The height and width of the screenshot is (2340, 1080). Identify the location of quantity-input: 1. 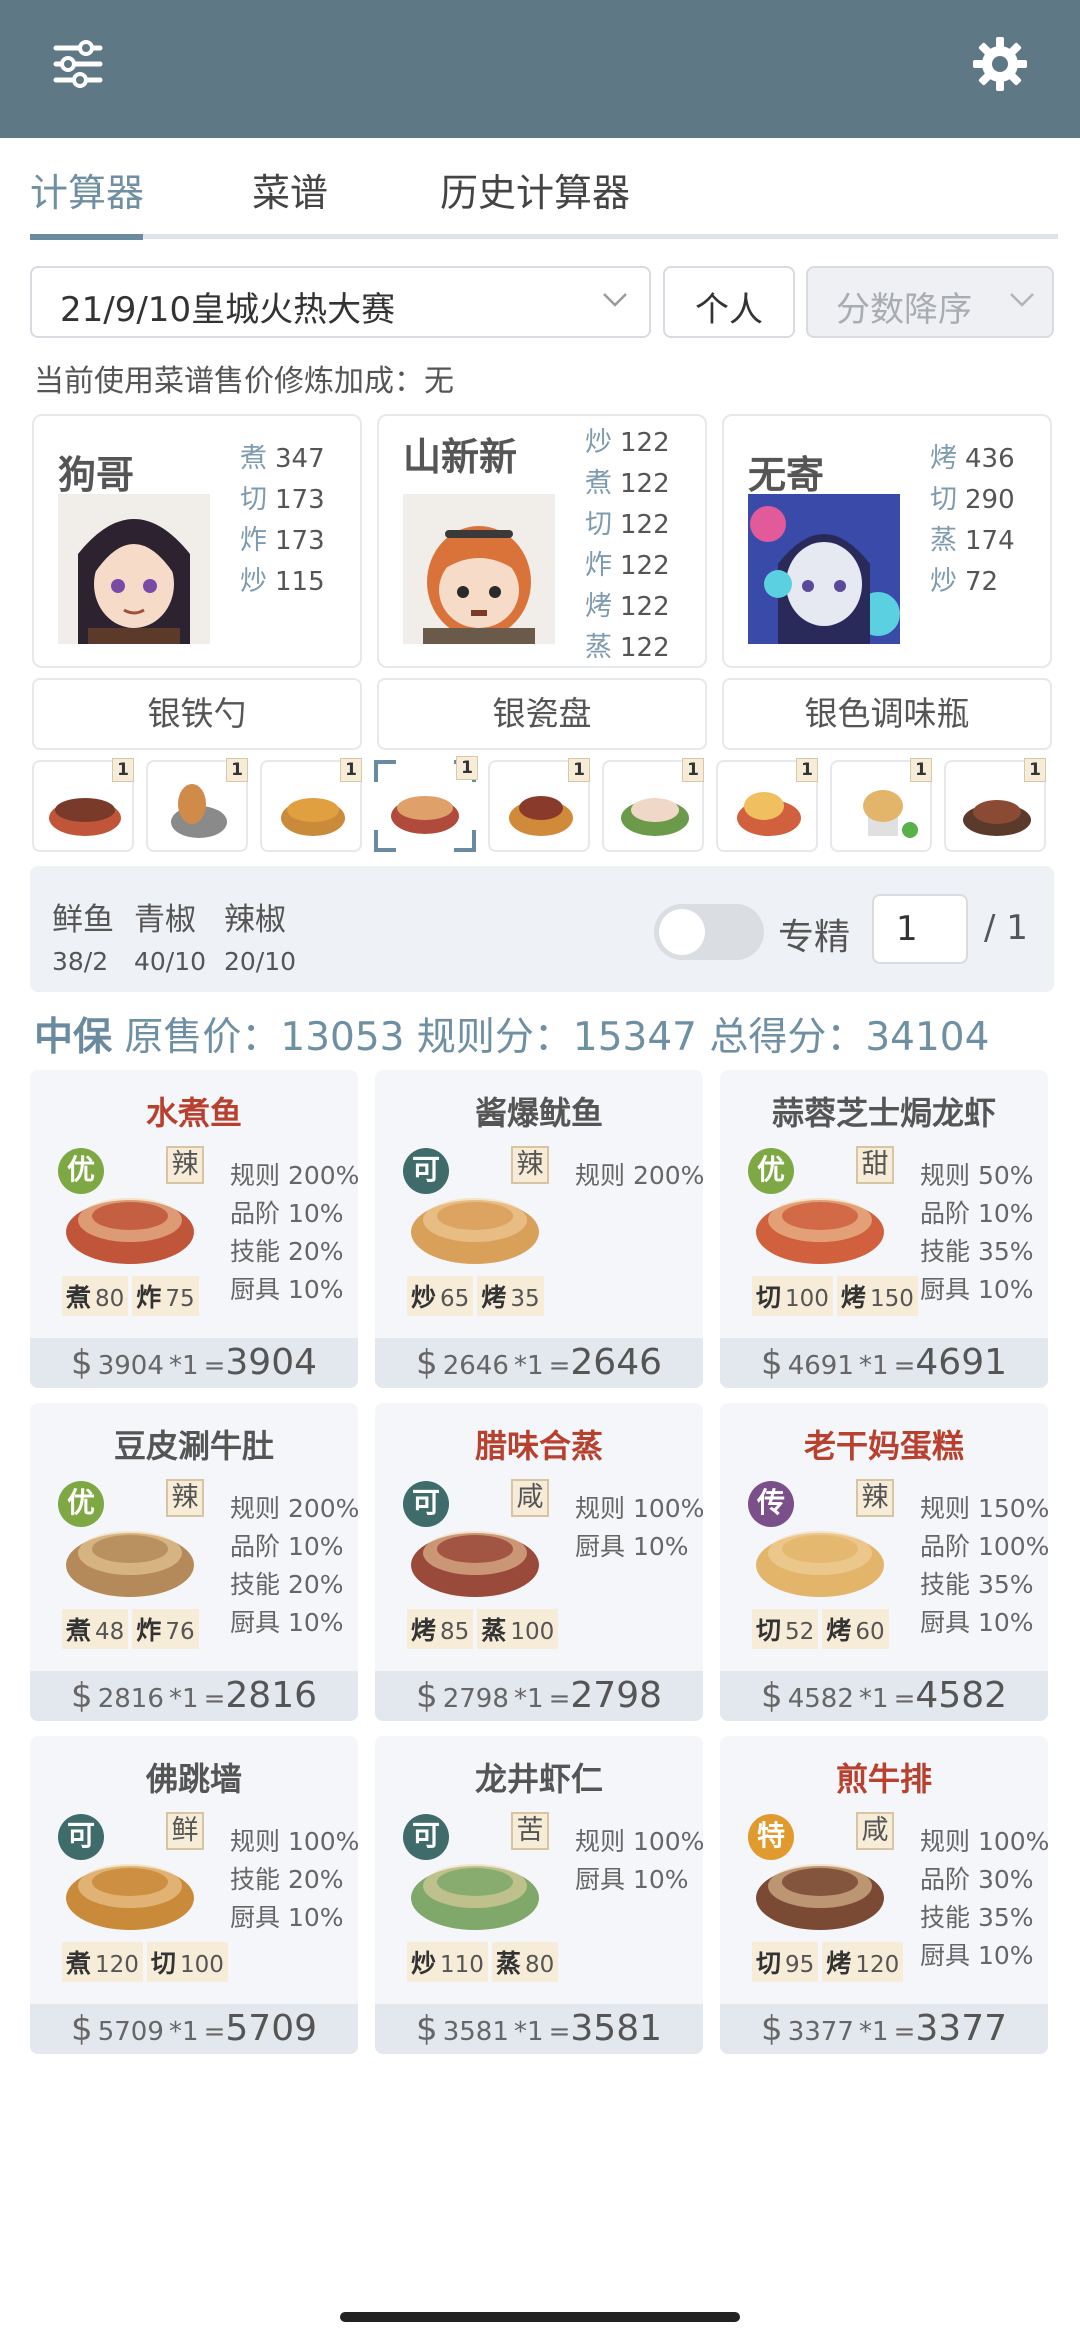
(920, 929).